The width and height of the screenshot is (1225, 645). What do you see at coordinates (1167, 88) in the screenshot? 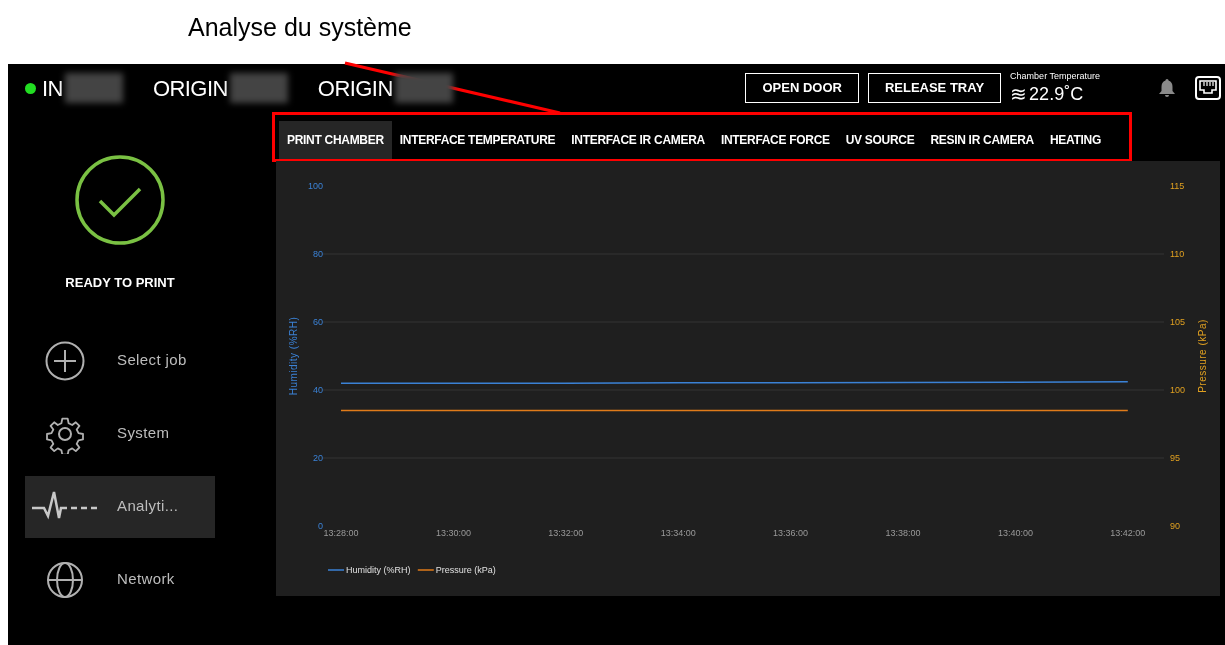
I see `bell-icon` at bounding box center [1167, 88].